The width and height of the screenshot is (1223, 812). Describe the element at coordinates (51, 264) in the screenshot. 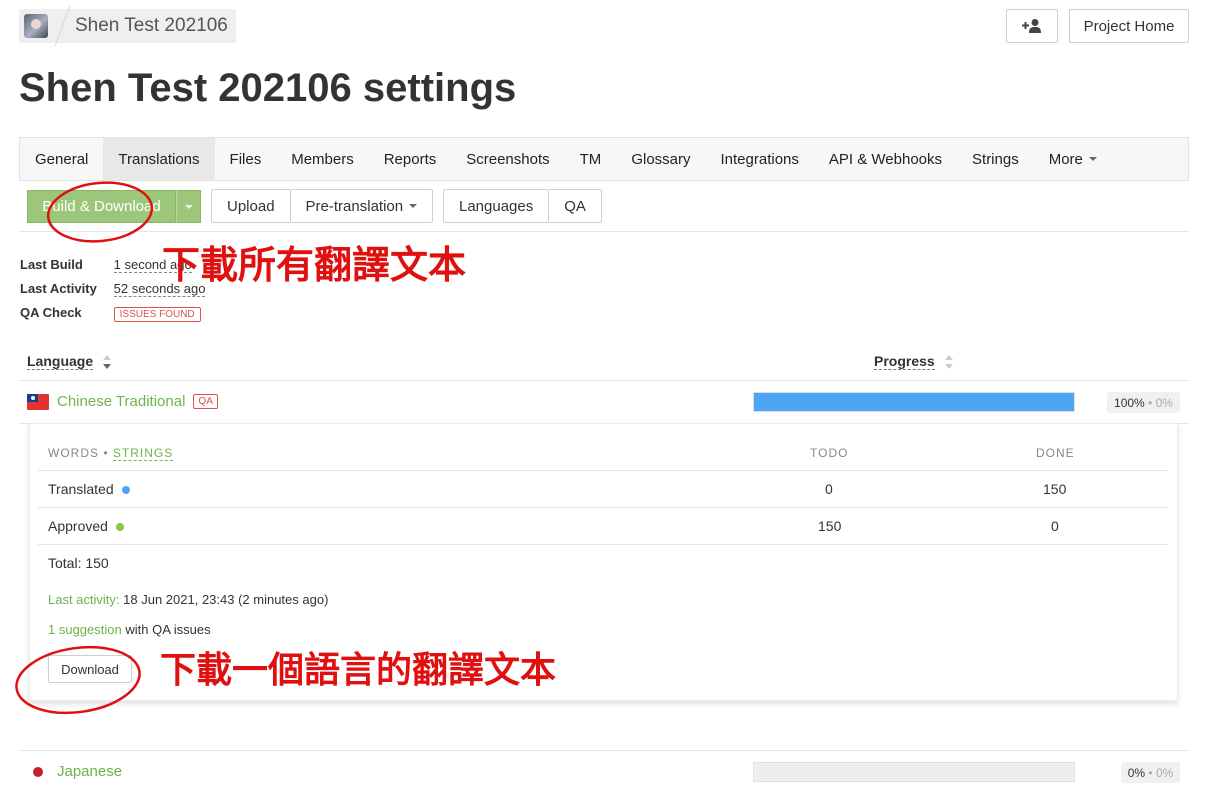

I see `last-build-label: Last Build` at that location.